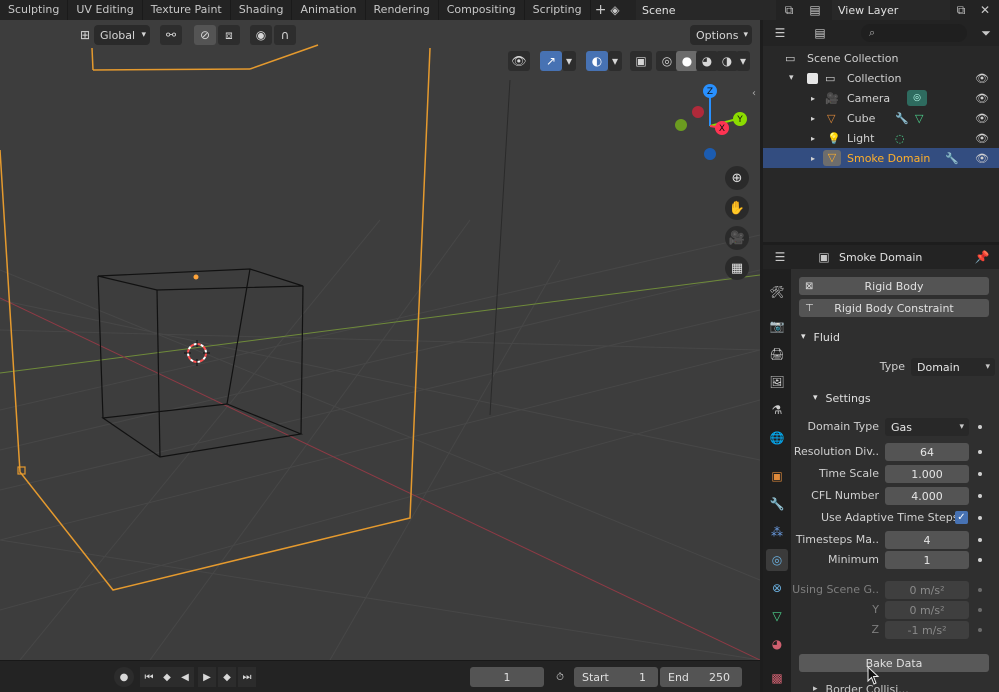 This screenshot has width=999, height=692. What do you see at coordinates (229, 35) in the screenshot?
I see `snap-target-icon: ⧈` at bounding box center [229, 35].